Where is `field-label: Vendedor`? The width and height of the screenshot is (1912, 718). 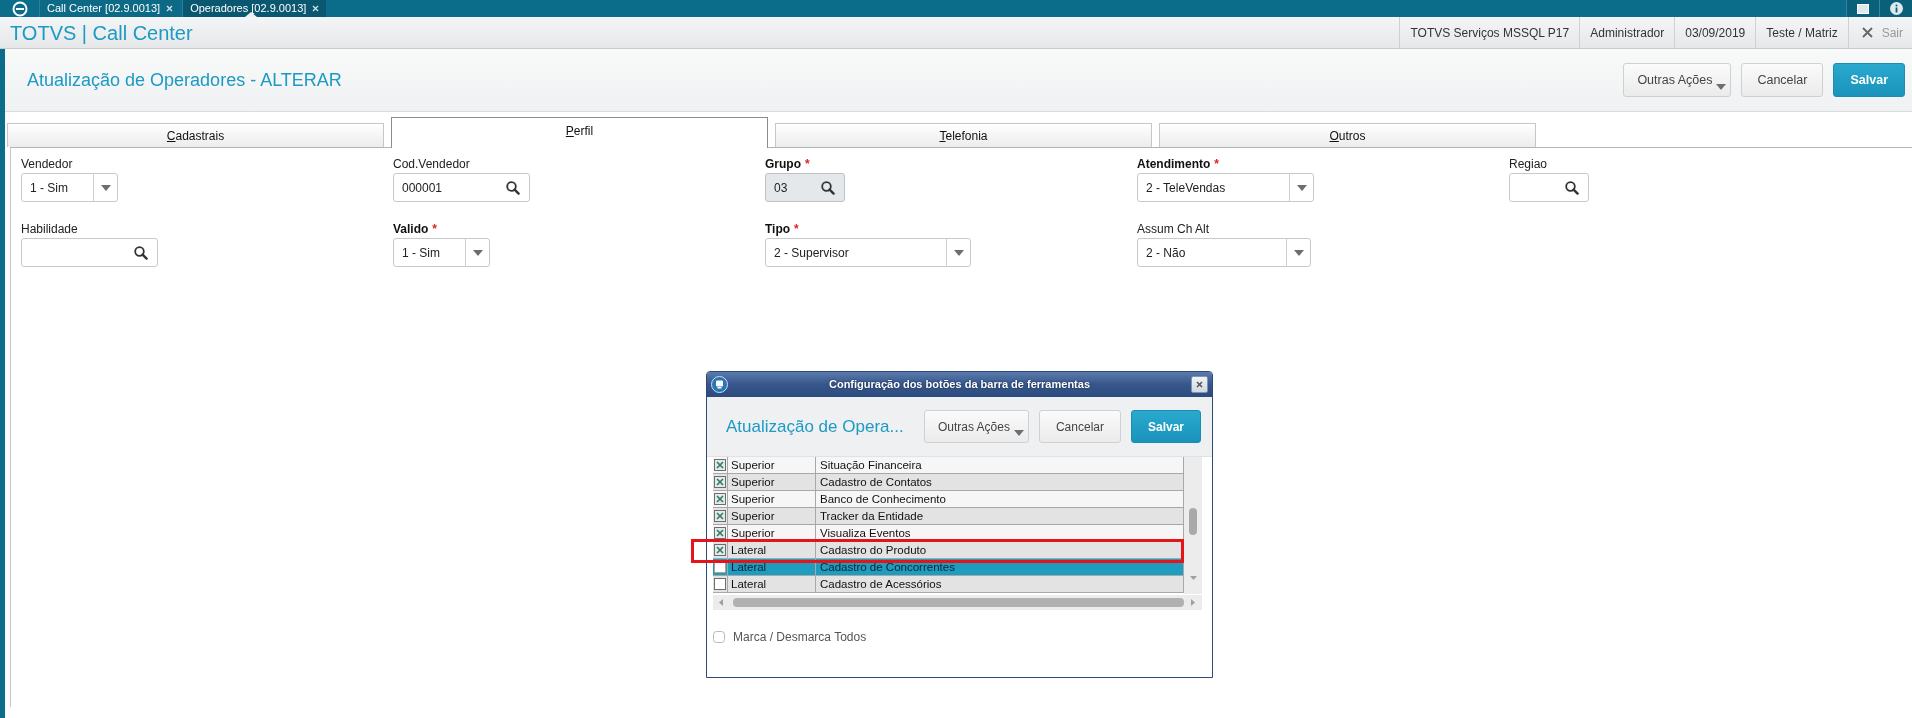 field-label: Vendedor is located at coordinates (47, 164).